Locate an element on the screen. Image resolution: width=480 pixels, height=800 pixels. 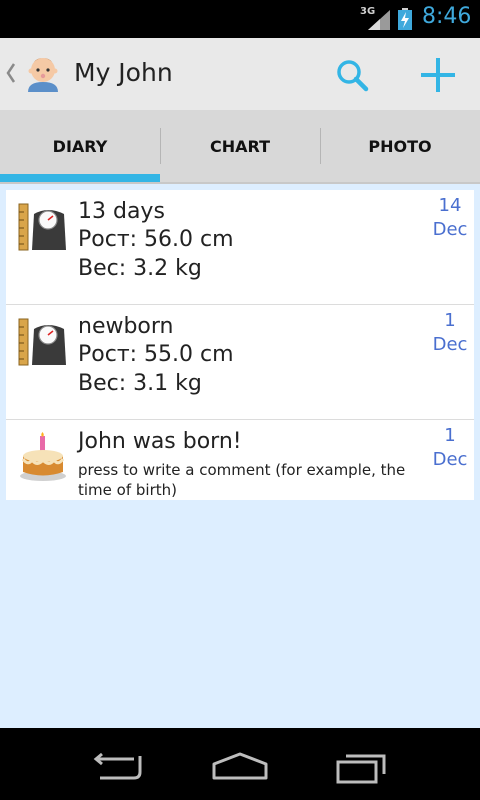
list-item: 13 days Рост: 56.0 cm Вес: 3.2 kg 14 Dec is located at coordinates (240, 247).